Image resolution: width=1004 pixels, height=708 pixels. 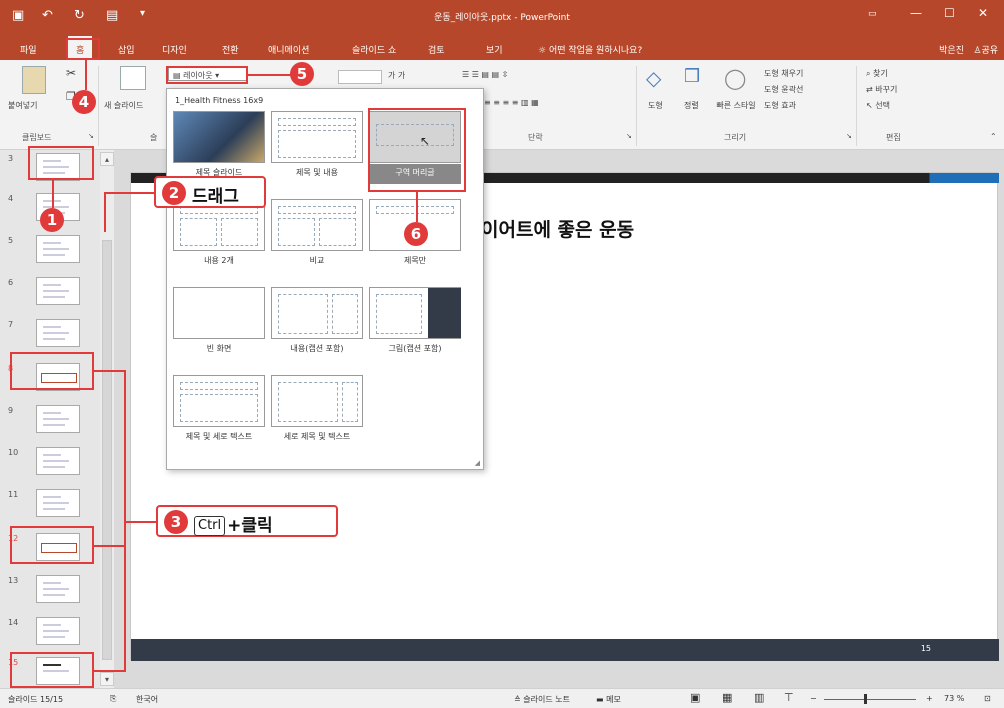 What do you see at coordinates (954, 698) in the screenshot?
I see `zoom-level: 73 %` at bounding box center [954, 698].